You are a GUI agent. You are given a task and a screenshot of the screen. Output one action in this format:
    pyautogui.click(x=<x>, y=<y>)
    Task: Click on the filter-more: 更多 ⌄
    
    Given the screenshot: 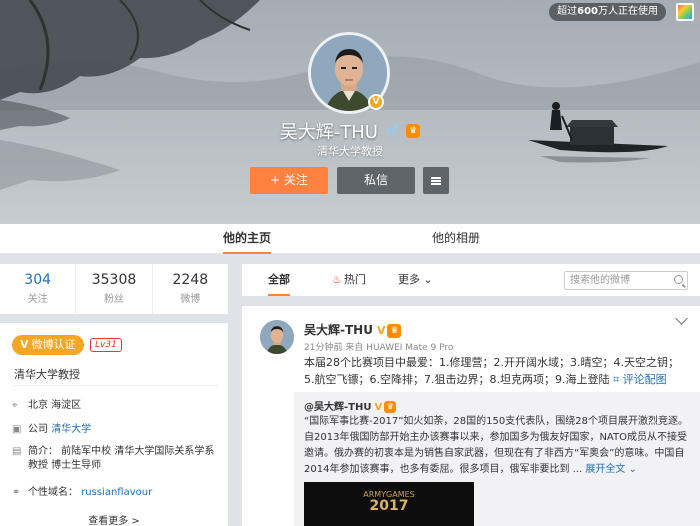 What is the action you would take?
    pyautogui.click(x=415, y=280)
    